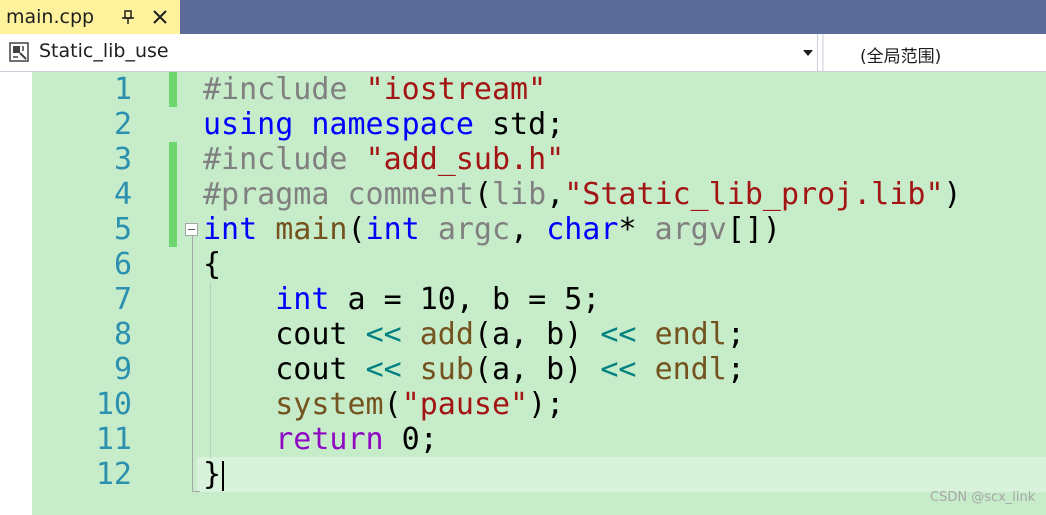 This screenshot has width=1046, height=515. Describe the element at coordinates (113, 439) in the screenshot. I see `line-number: 11` at that location.